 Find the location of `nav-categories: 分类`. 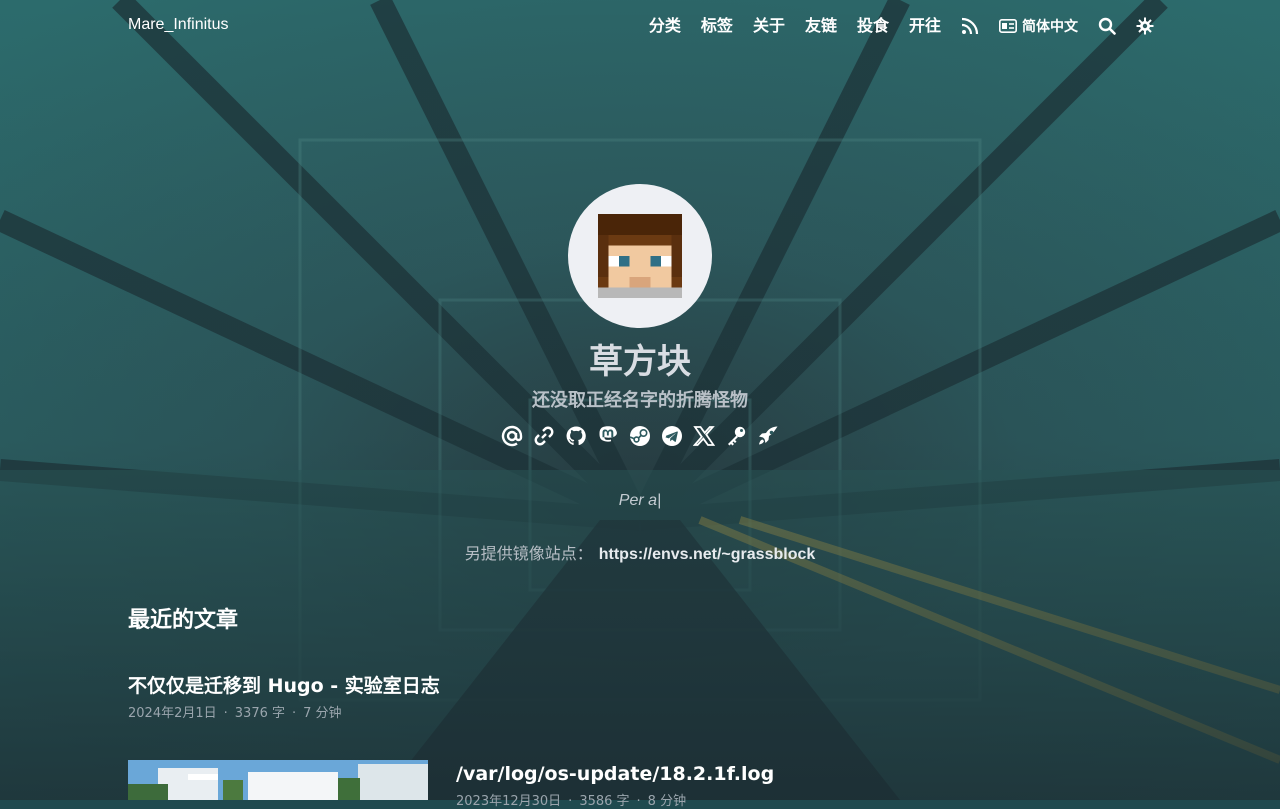

nav-categories: 分类 is located at coordinates (665, 26).